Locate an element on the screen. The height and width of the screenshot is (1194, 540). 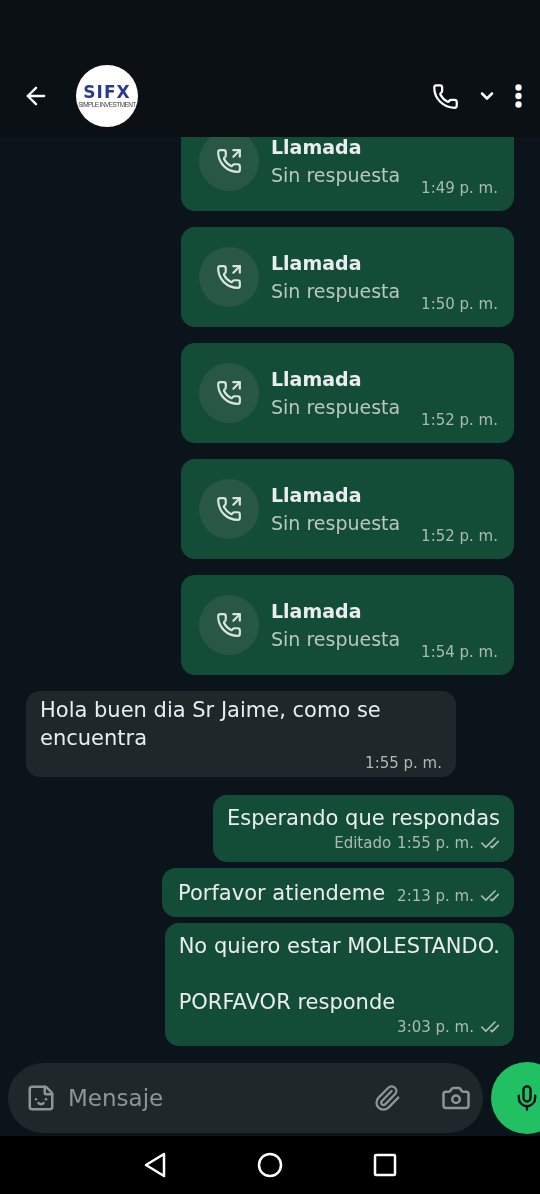
phone-icon is located at coordinates (445, 96).